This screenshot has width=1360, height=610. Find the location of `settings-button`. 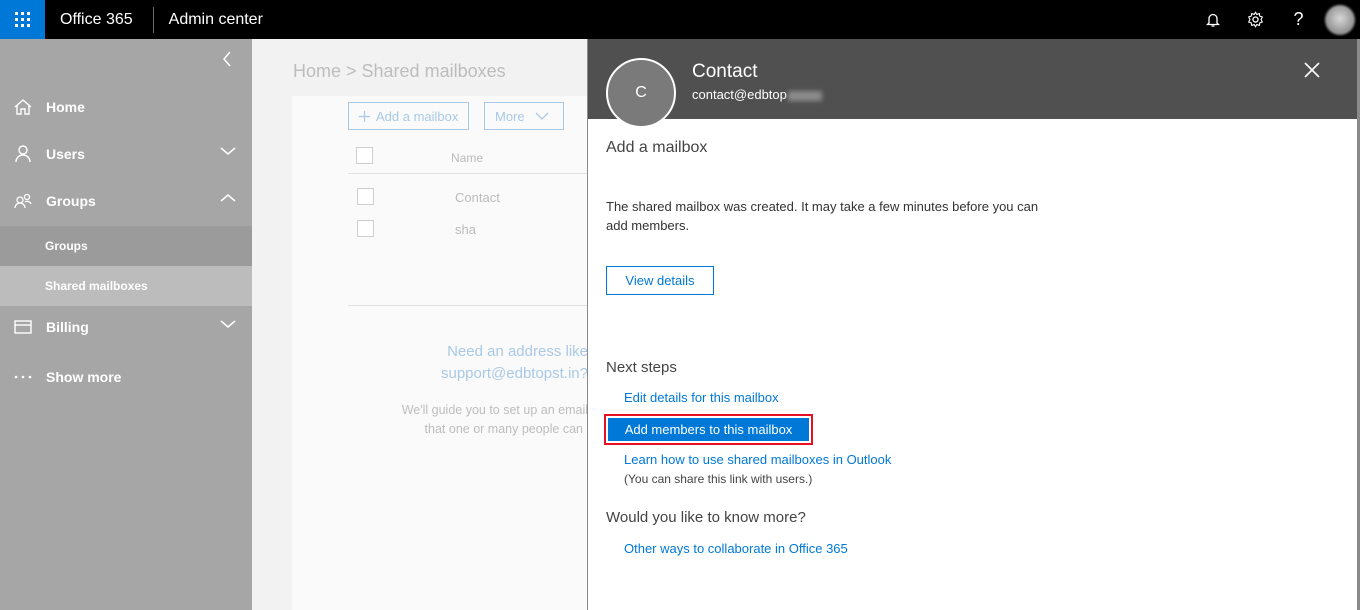

settings-button is located at coordinates (1255, 19).